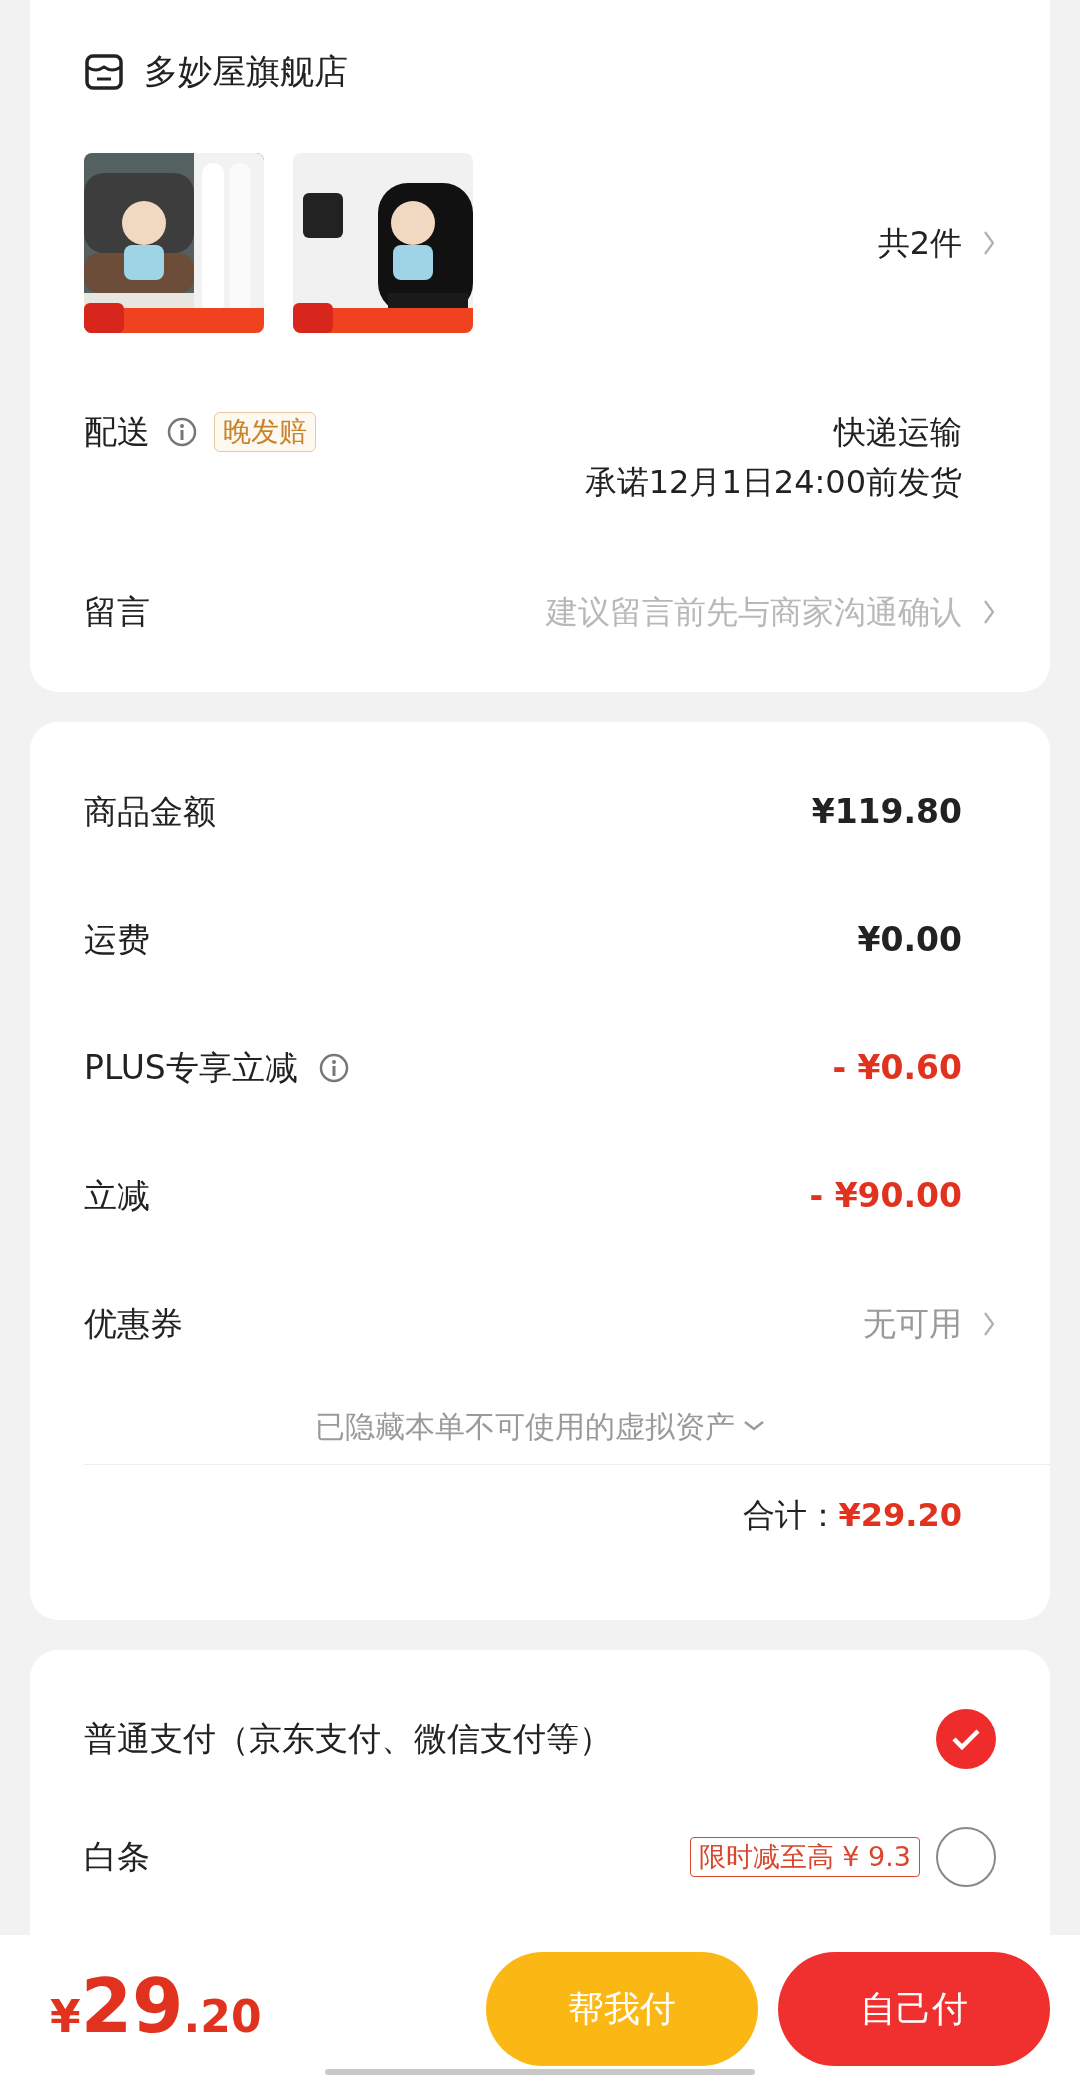 This screenshot has width=1080, height=2083. Describe the element at coordinates (222, 2016) in the screenshot. I see `price-decimal: .20` at that location.